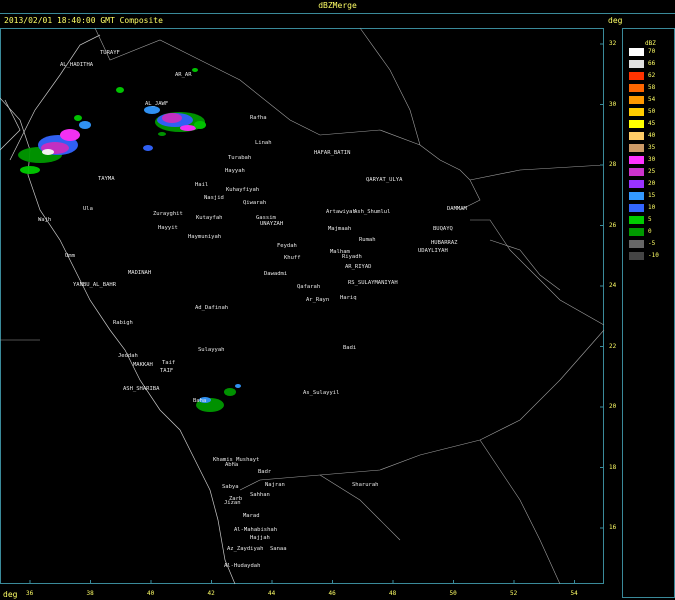 The image size is (675, 600). Describe the element at coordinates (287, 246) in the screenshot. I see `city-label: Feydah` at that location.